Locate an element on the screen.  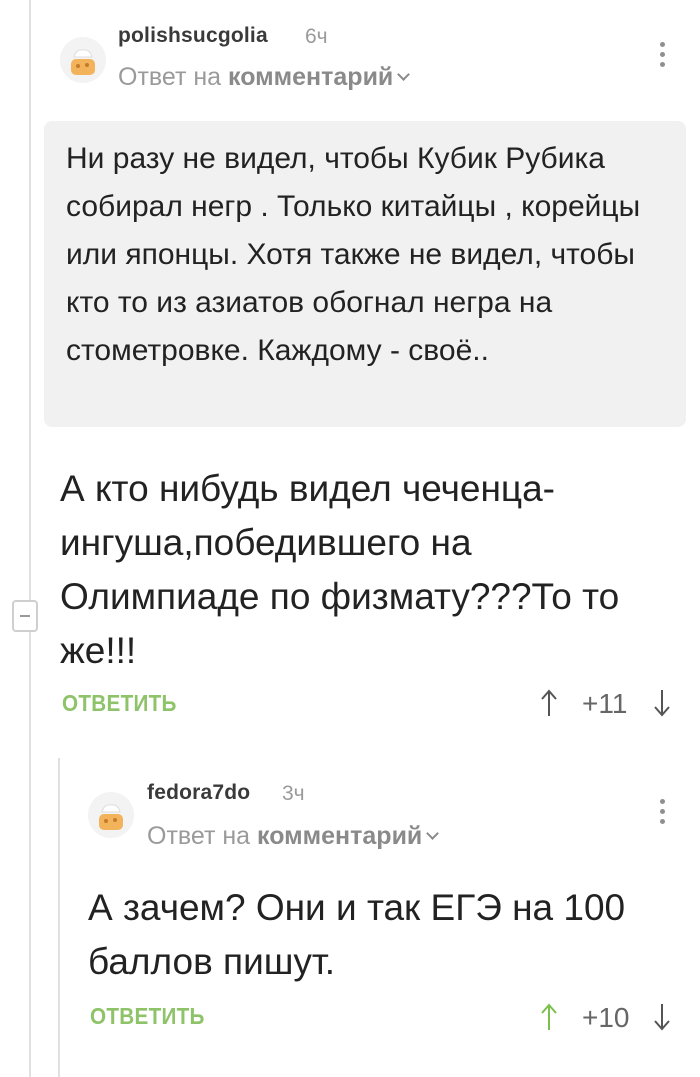
comment-time: 6ч is located at coordinates (316, 36).